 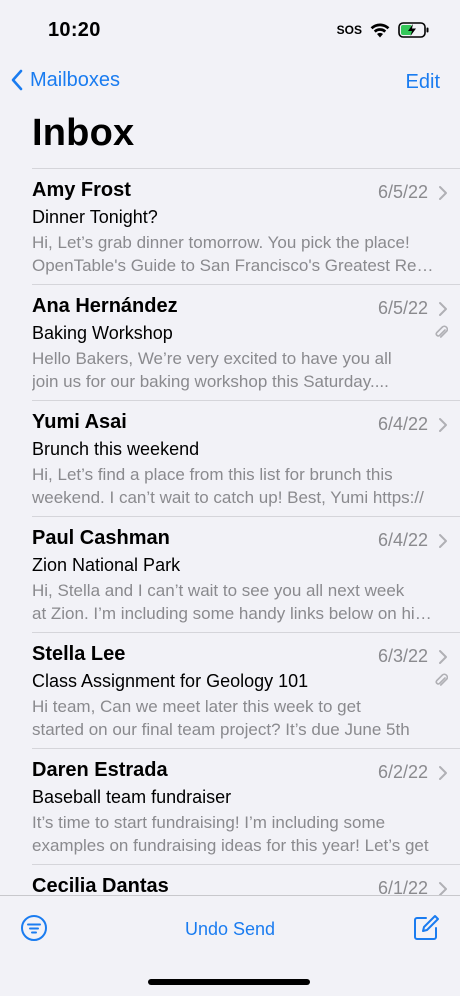 I want to click on compose-button, so click(x=426, y=930).